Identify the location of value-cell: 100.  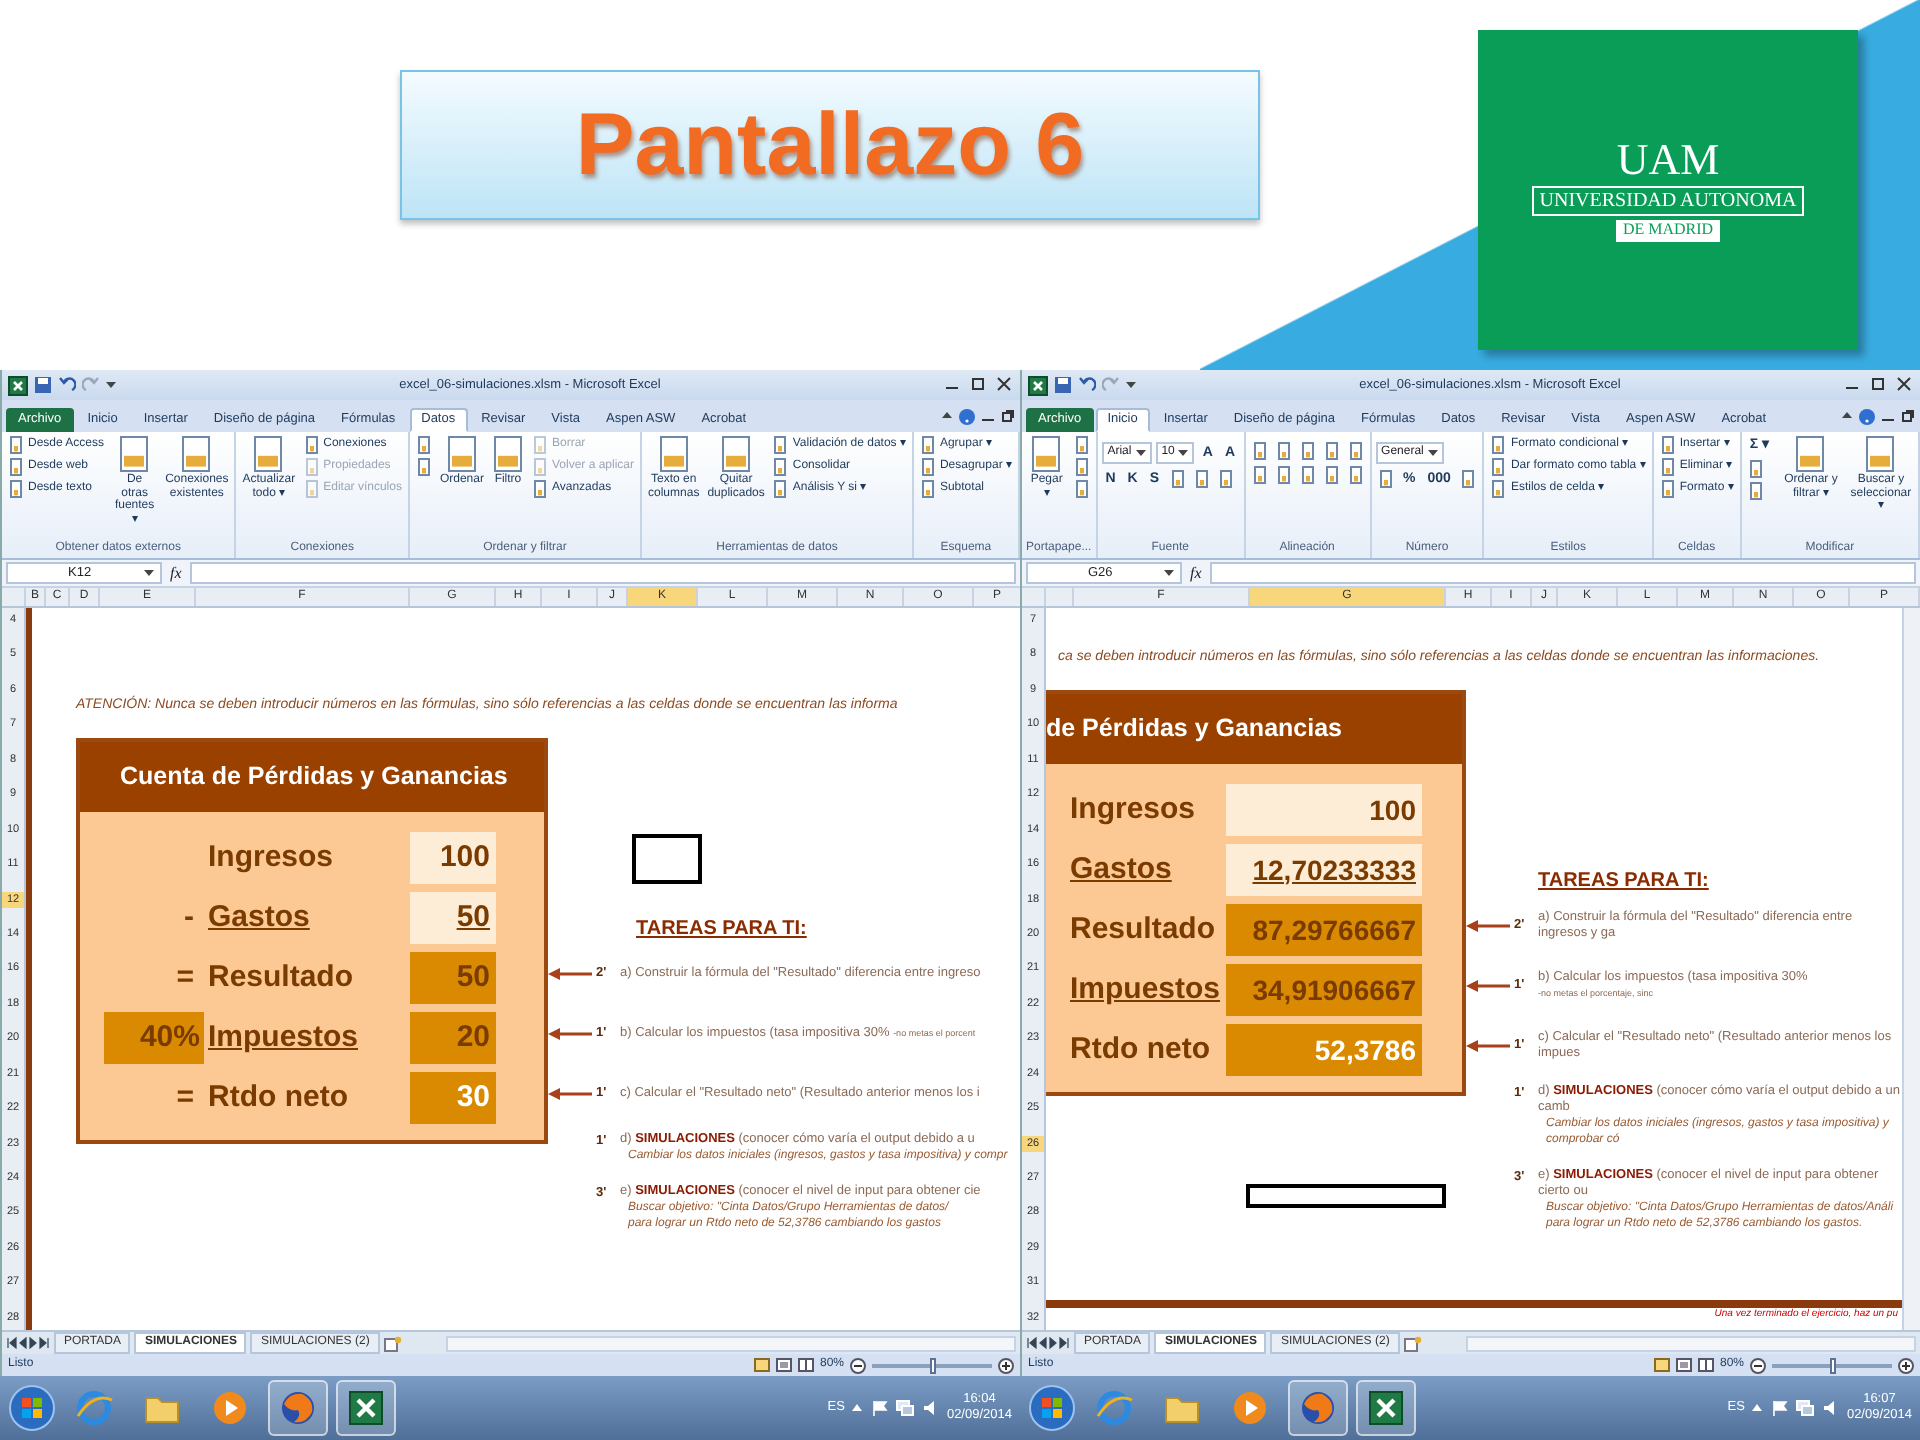
(453, 858).